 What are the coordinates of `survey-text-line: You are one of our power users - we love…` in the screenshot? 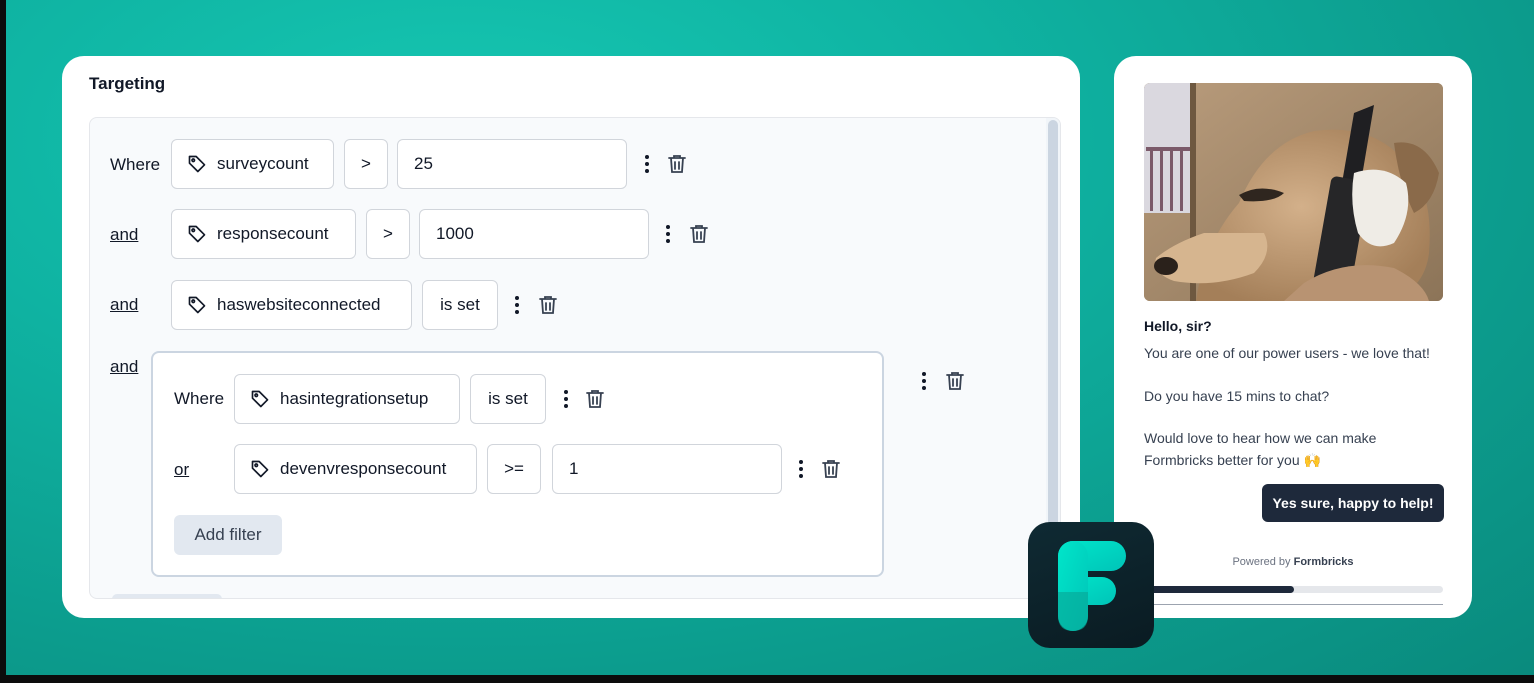 It's located at (1287, 353).